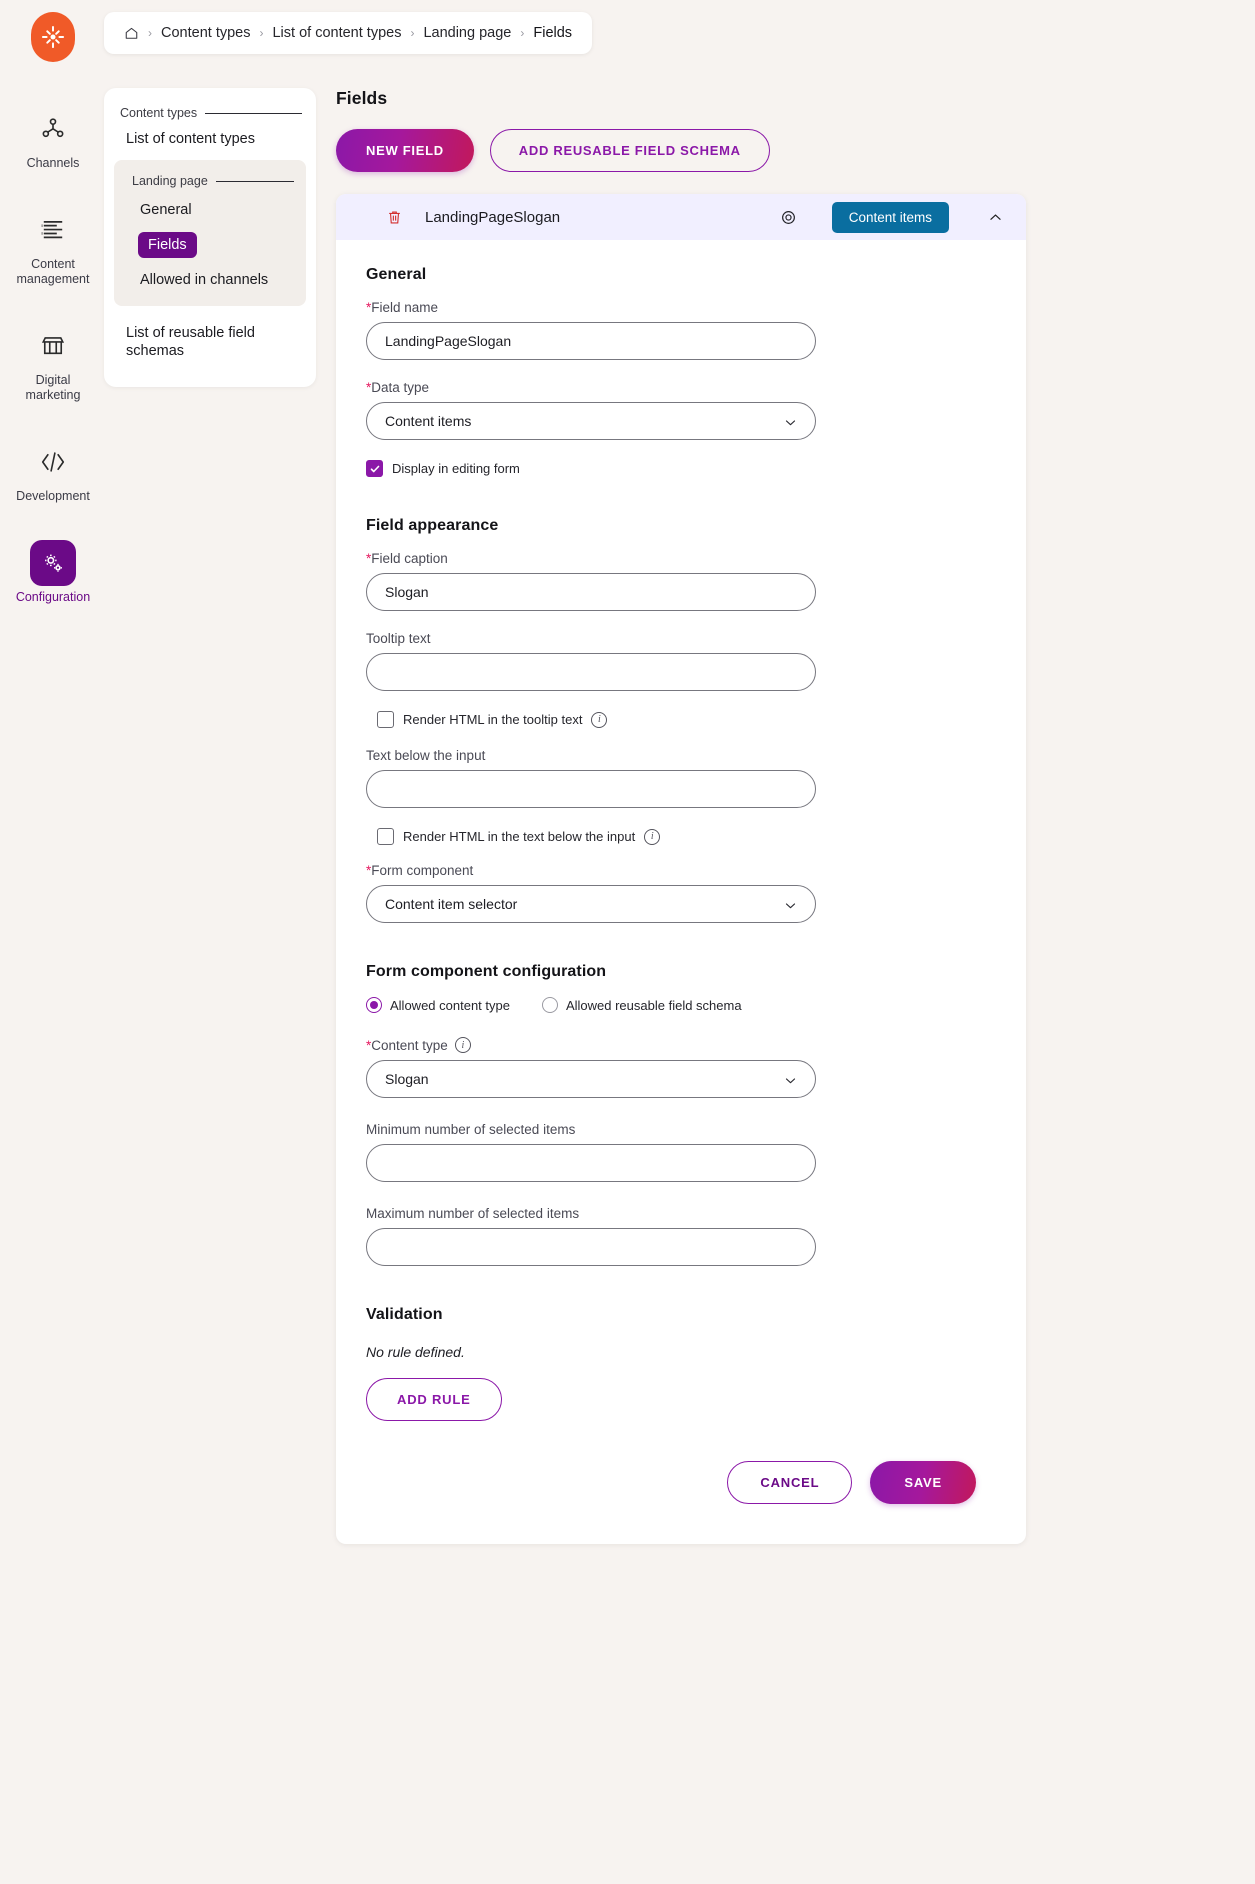 The height and width of the screenshot is (1884, 1255). What do you see at coordinates (471, 1129) in the screenshot?
I see `min-items-label: Minimum number of selected items` at bounding box center [471, 1129].